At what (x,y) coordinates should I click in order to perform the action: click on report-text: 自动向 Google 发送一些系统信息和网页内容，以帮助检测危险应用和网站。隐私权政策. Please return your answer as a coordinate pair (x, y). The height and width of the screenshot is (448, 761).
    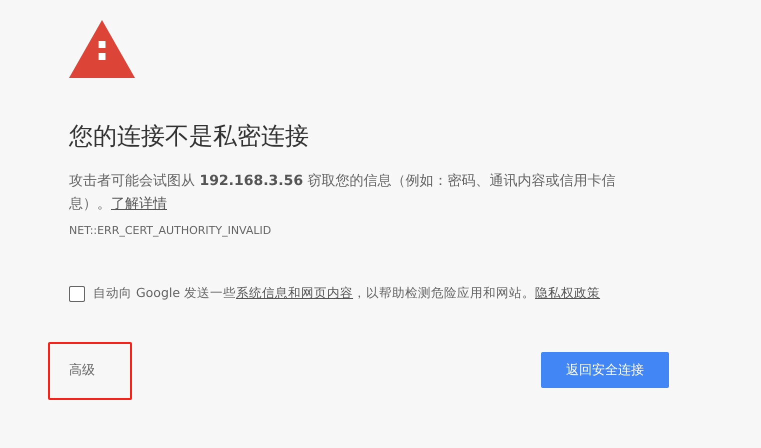
    Looking at the image, I should click on (346, 293).